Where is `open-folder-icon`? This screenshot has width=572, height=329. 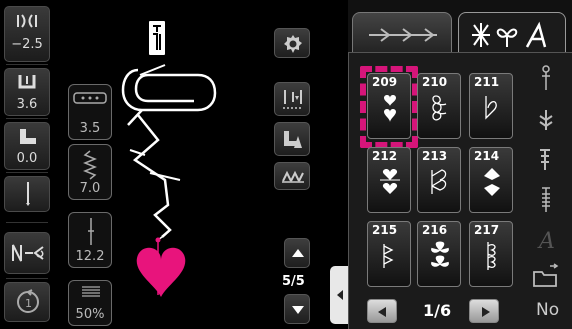 open-folder-icon is located at coordinates (546, 276).